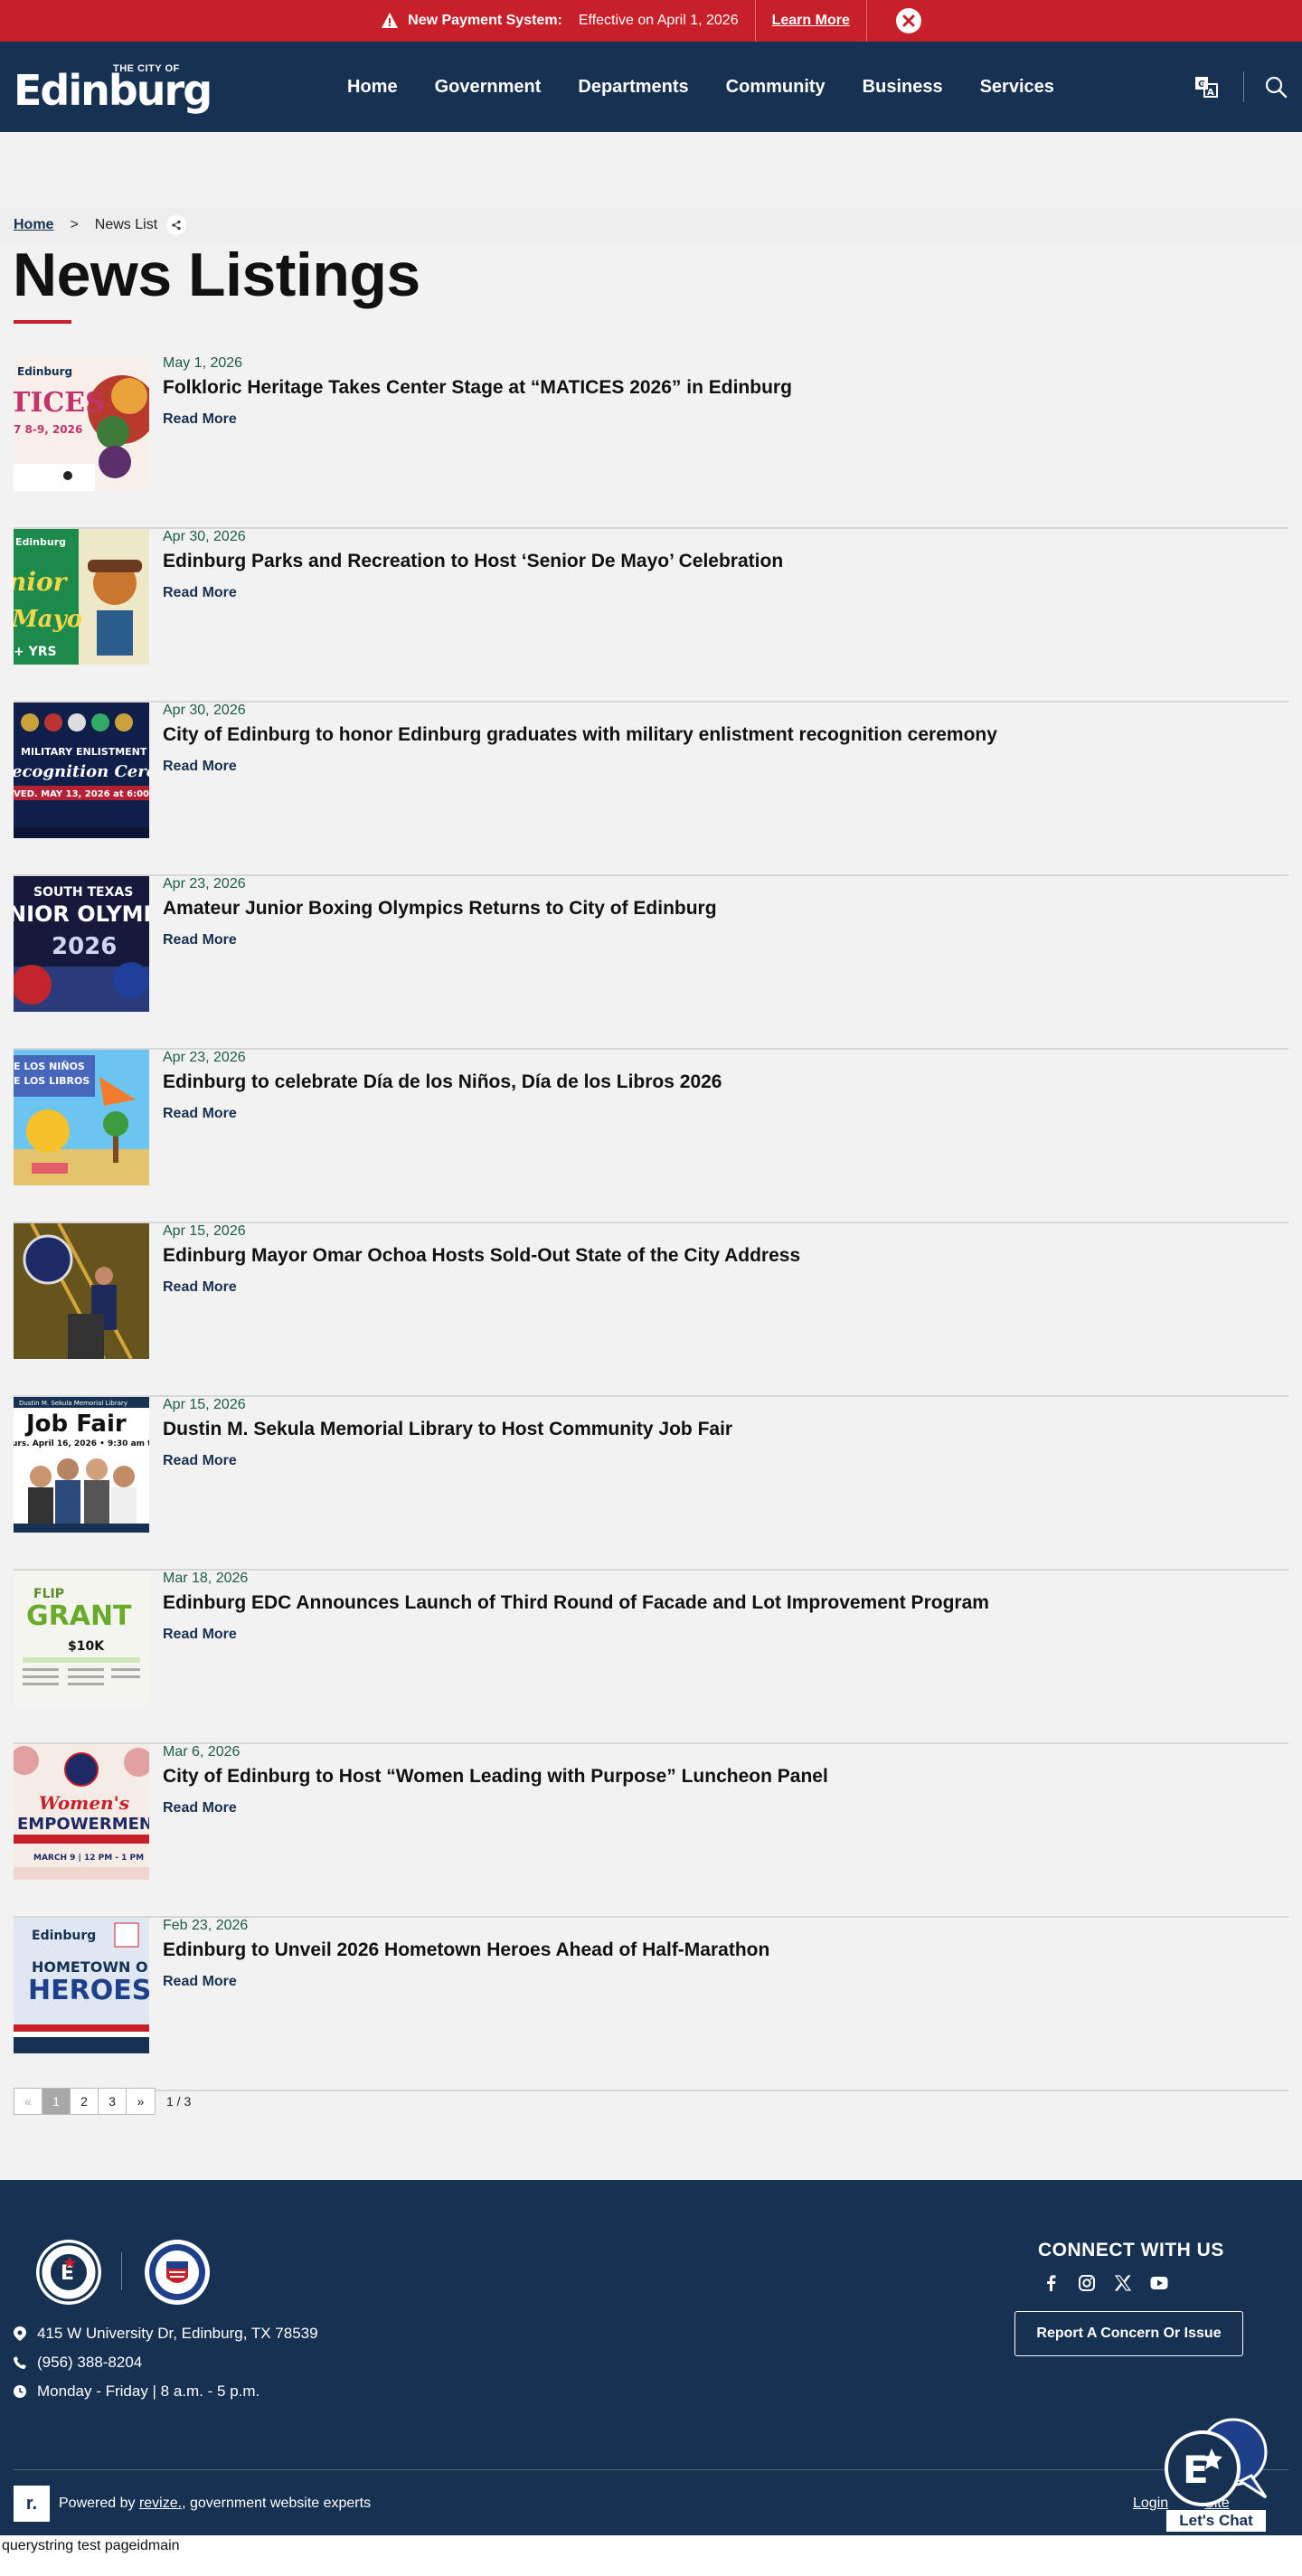  What do you see at coordinates (41, 542) in the screenshot?
I see `svg-text: Edinburg` at bounding box center [41, 542].